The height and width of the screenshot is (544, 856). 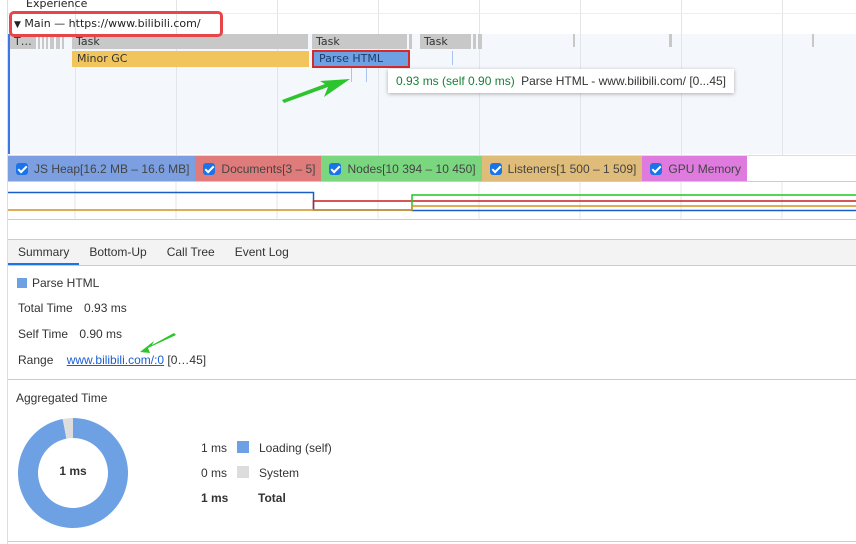 What do you see at coordinates (262, 252) in the screenshot?
I see `tab-event-log: Event Log` at bounding box center [262, 252].